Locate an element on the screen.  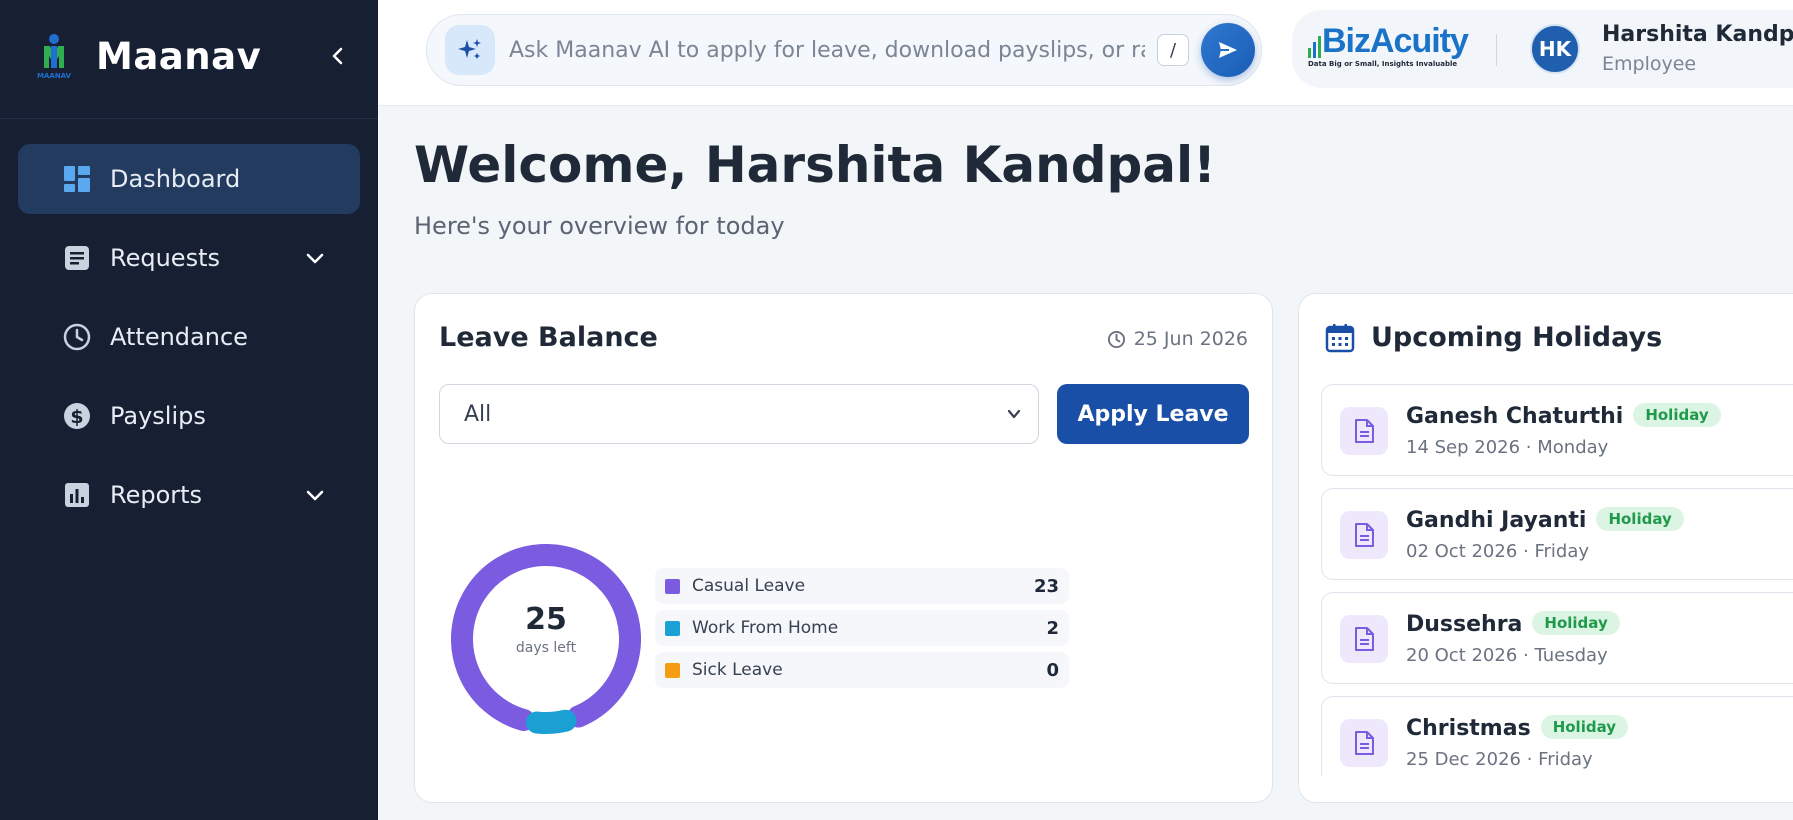
brand: MAANAV Maanav is located at coordinates (197, 56).